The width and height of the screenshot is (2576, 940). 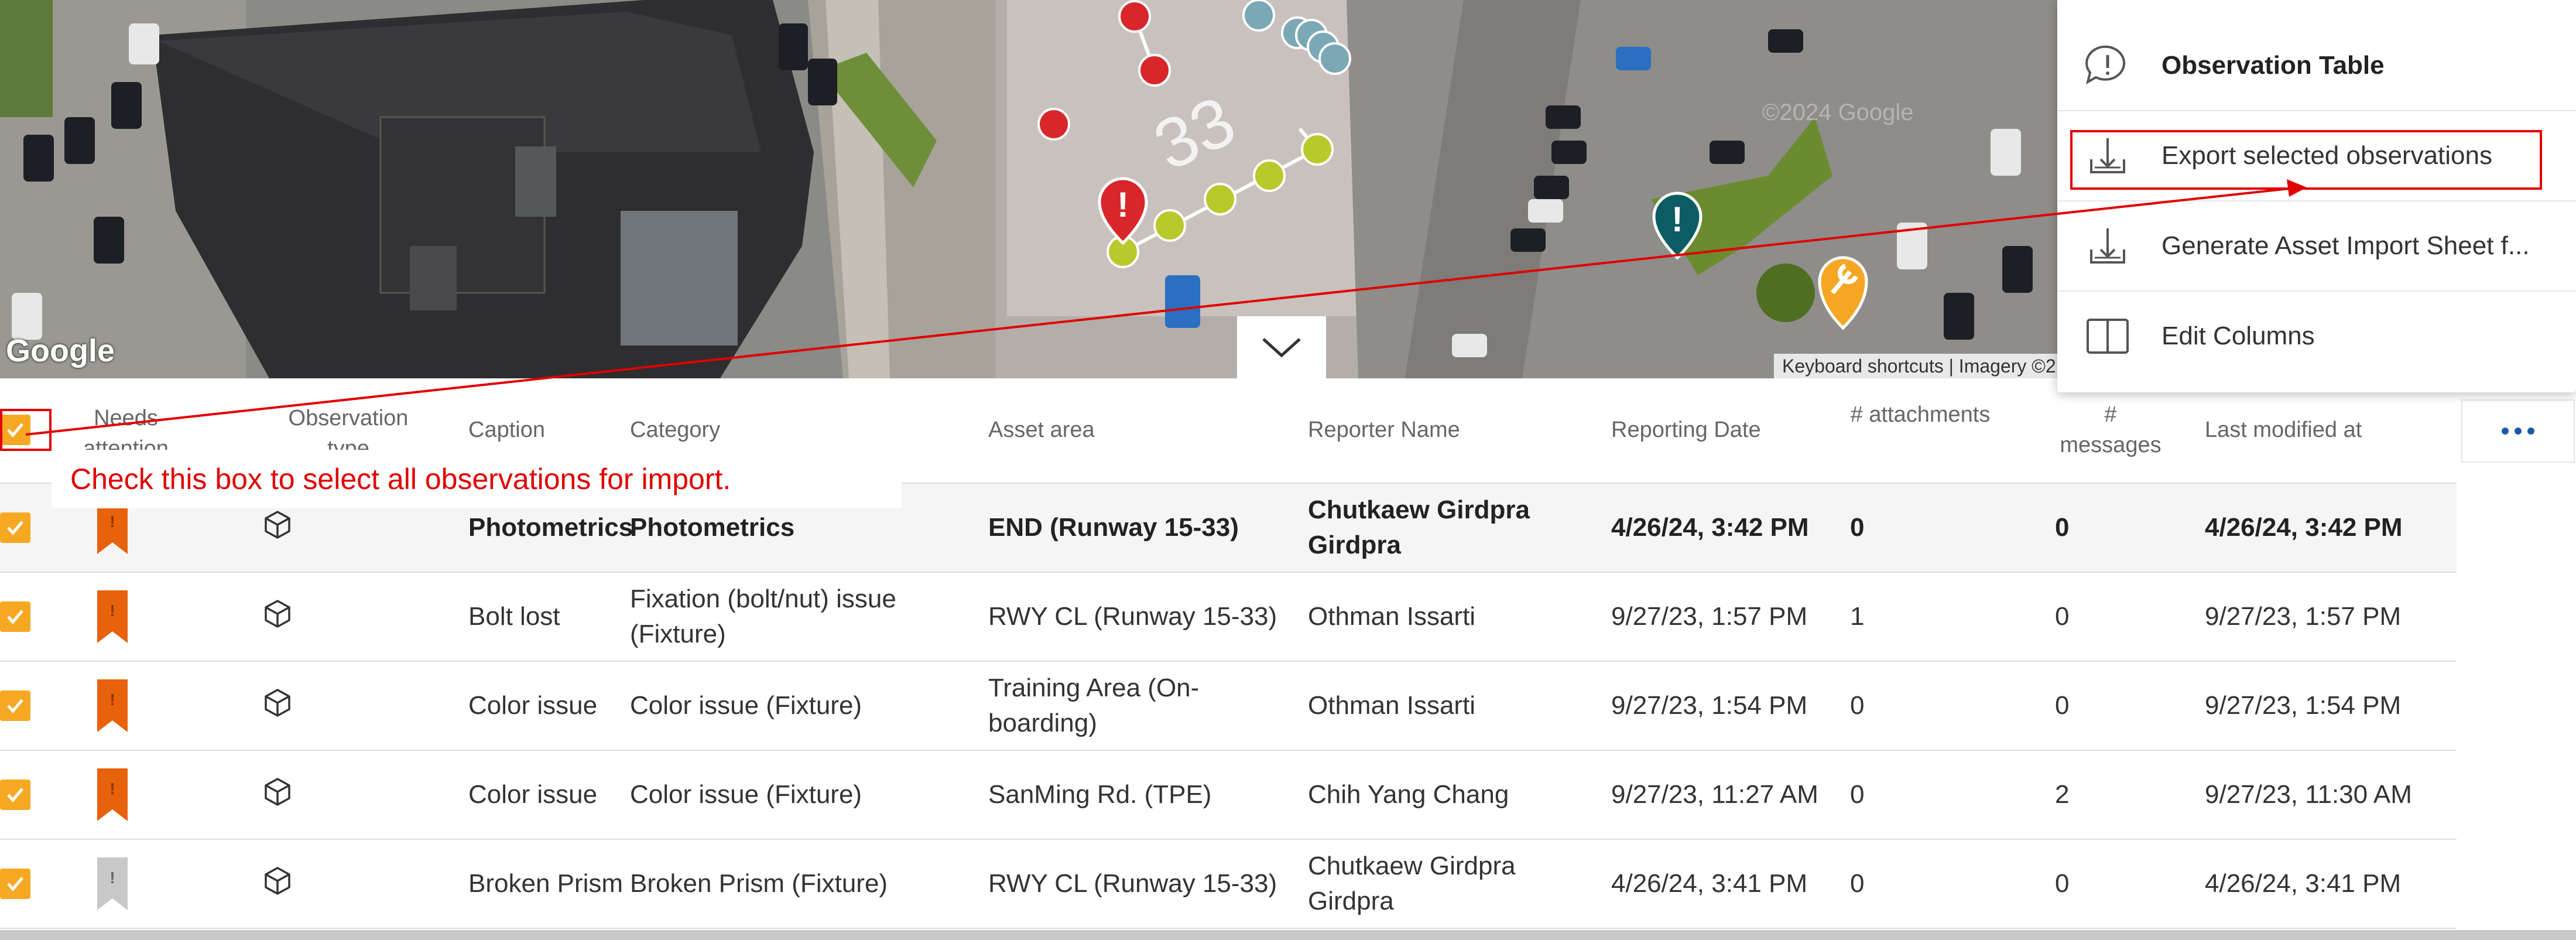 What do you see at coordinates (60, 350) in the screenshot?
I see `google-logo: Google` at bounding box center [60, 350].